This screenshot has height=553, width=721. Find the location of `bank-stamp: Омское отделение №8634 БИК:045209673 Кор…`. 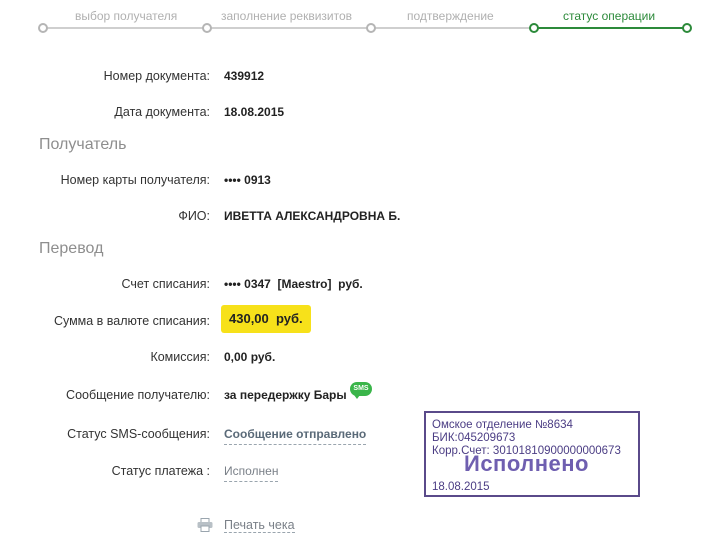

bank-stamp: Омское отделение №8634 БИК:045209673 Кор… is located at coordinates (532, 454).